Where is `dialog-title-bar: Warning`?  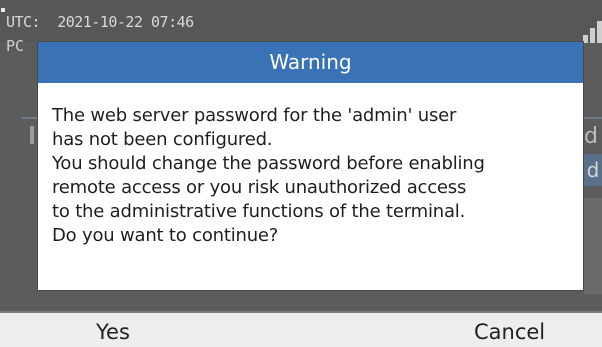 dialog-title-bar: Warning is located at coordinates (310, 62).